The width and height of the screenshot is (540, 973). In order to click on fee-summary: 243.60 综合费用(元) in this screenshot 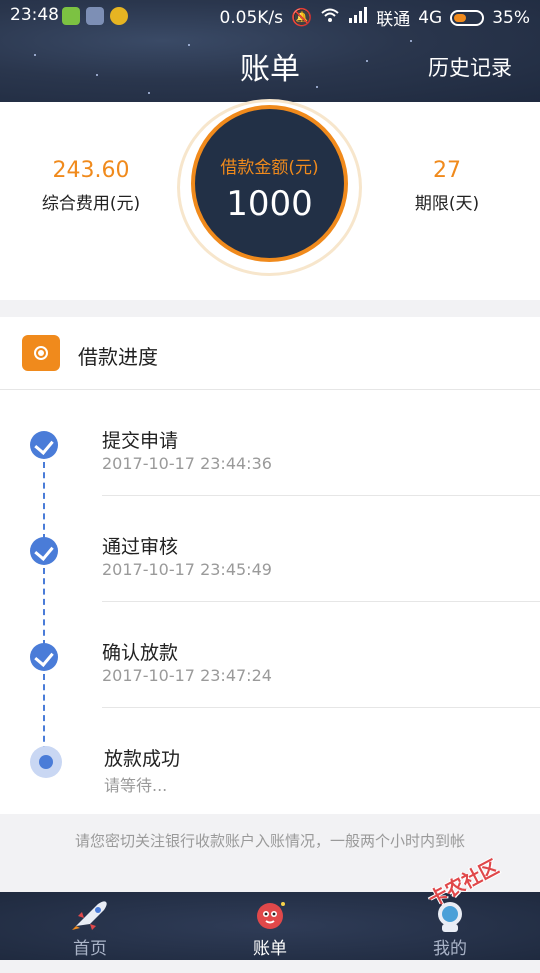, I will do `click(91, 186)`.